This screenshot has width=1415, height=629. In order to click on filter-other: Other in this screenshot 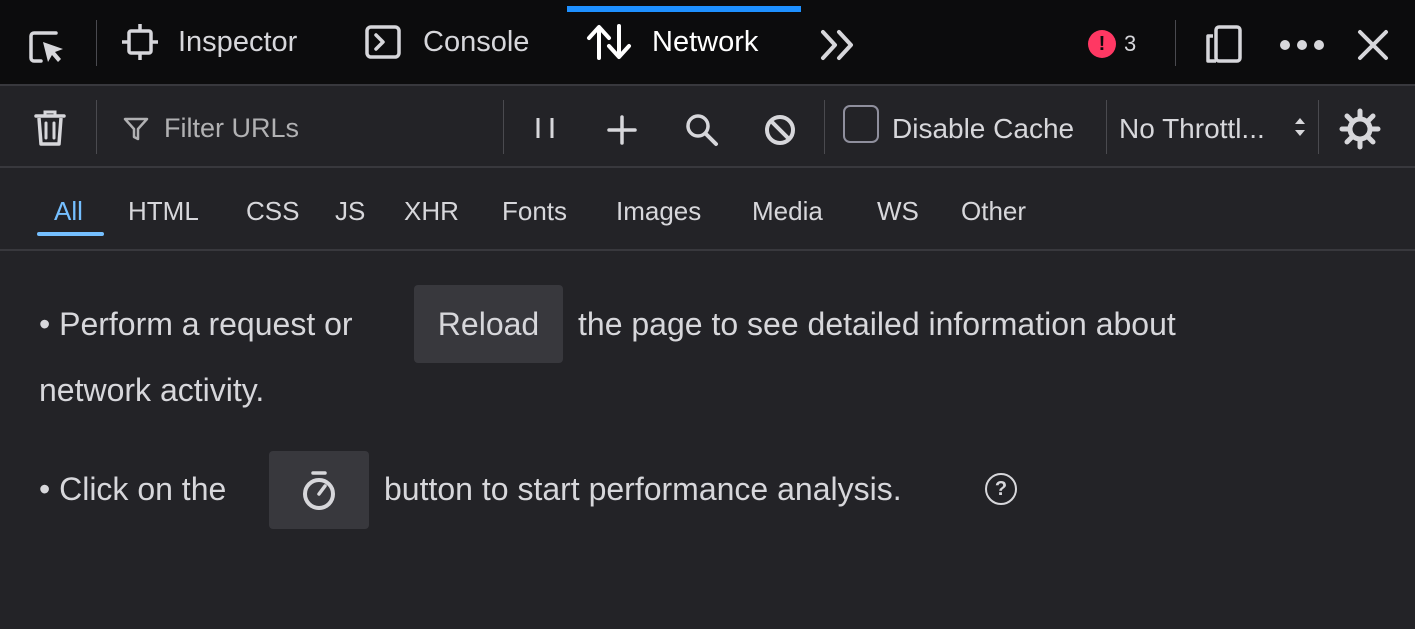, I will do `click(993, 211)`.